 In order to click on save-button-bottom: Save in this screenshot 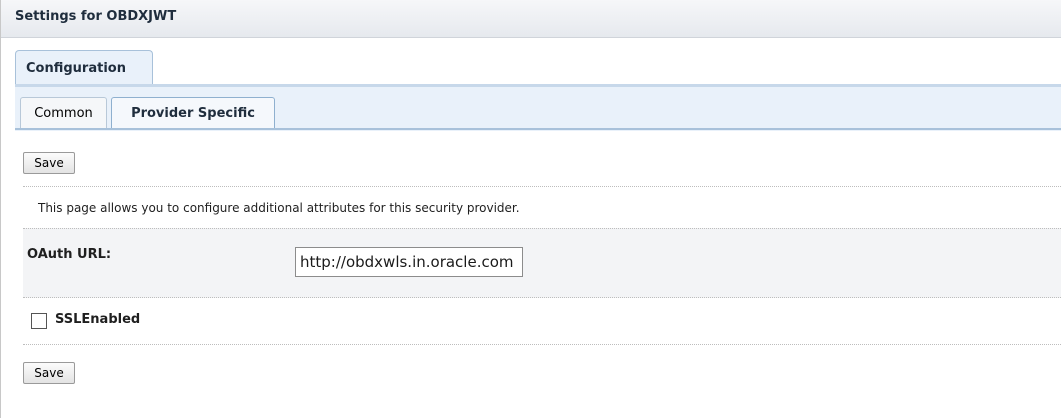, I will do `click(49, 373)`.